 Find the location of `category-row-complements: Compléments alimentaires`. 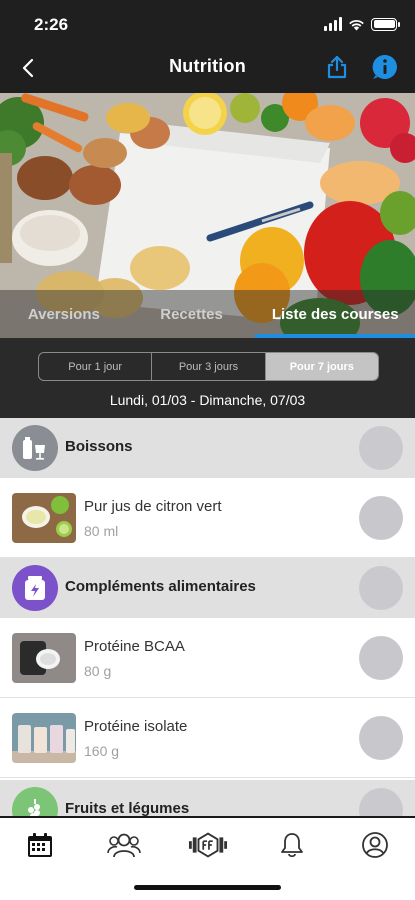

category-row-complements: Compléments alimentaires is located at coordinates (207, 588).